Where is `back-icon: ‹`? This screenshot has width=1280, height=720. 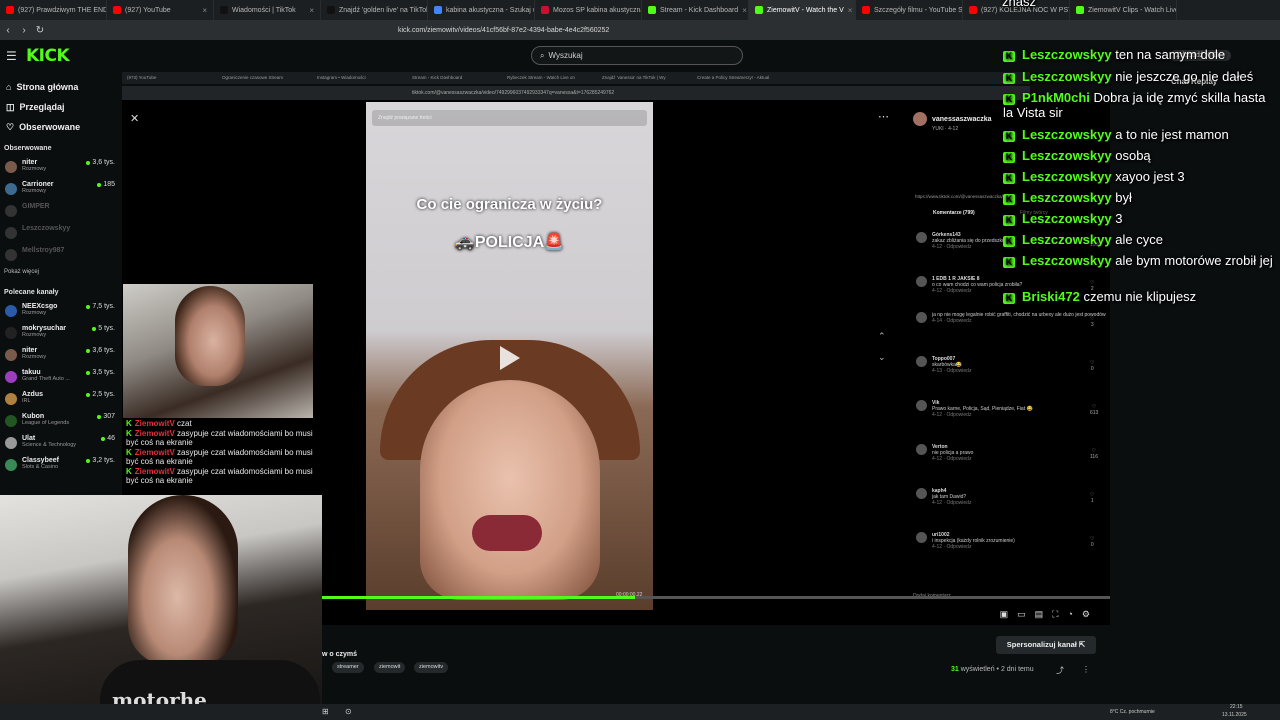 back-icon: ‹ is located at coordinates (8, 30).